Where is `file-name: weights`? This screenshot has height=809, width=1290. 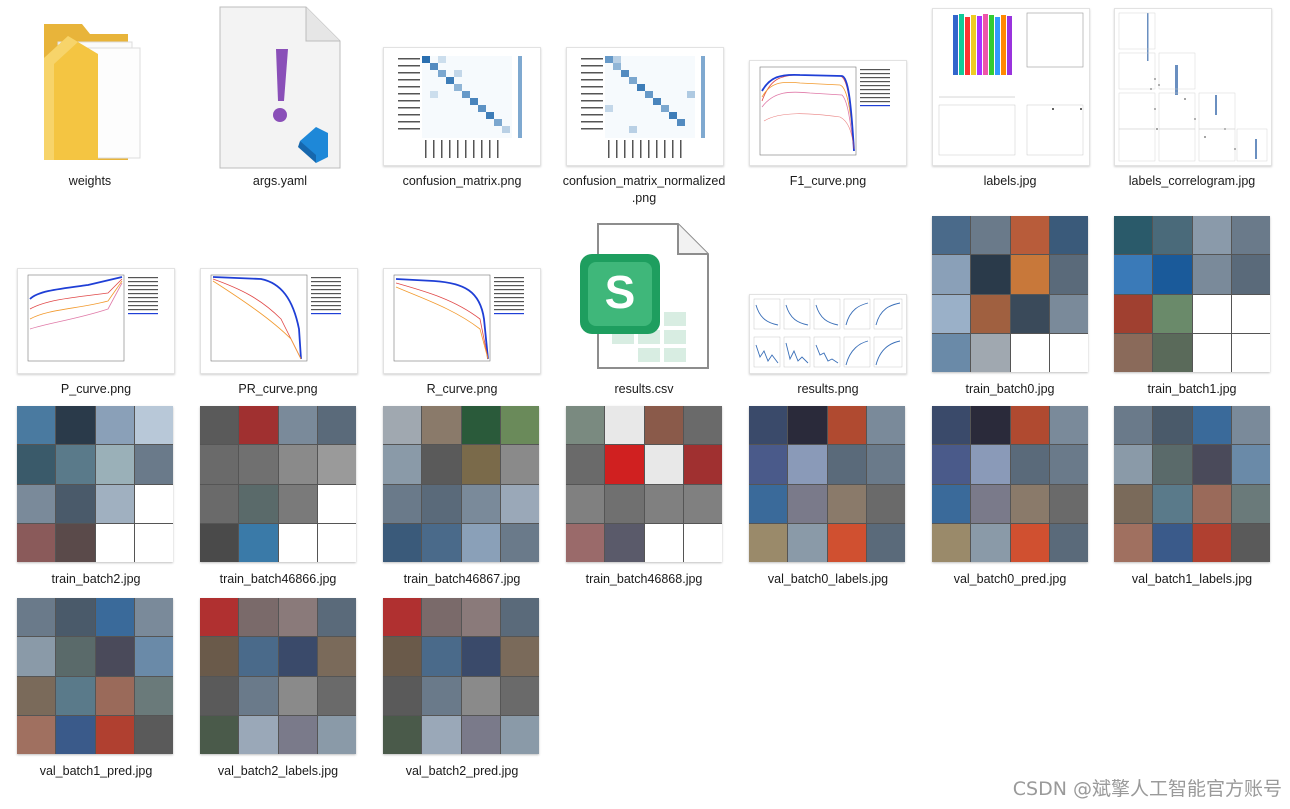 file-name: weights is located at coordinates (90, 181).